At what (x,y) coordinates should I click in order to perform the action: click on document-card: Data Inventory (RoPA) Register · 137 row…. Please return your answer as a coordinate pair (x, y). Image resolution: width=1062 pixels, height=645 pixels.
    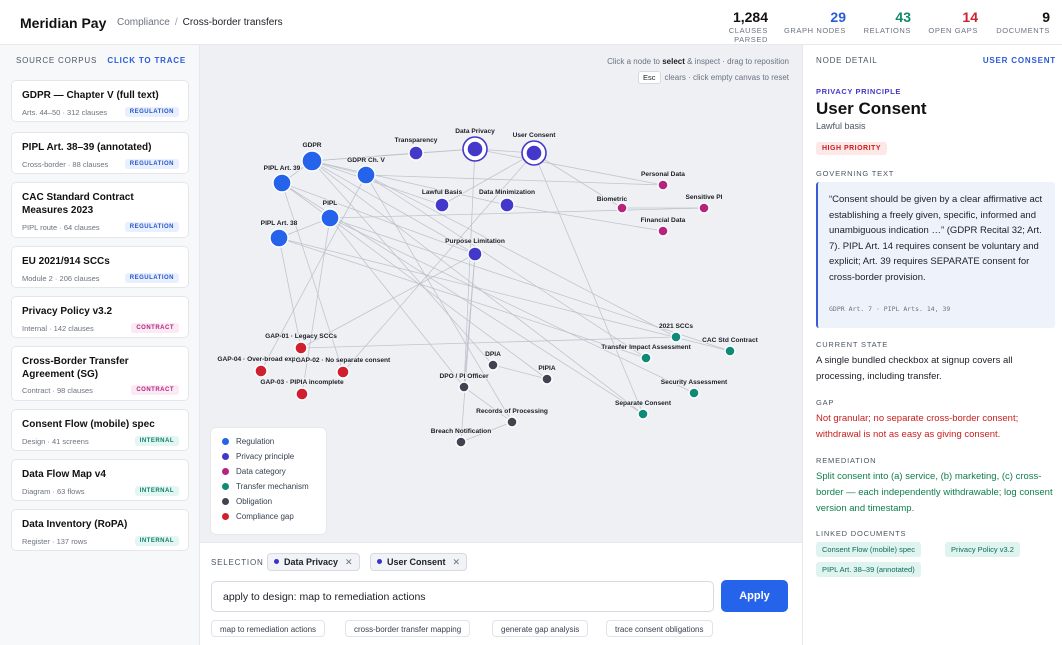
    Looking at the image, I should click on (100, 530).